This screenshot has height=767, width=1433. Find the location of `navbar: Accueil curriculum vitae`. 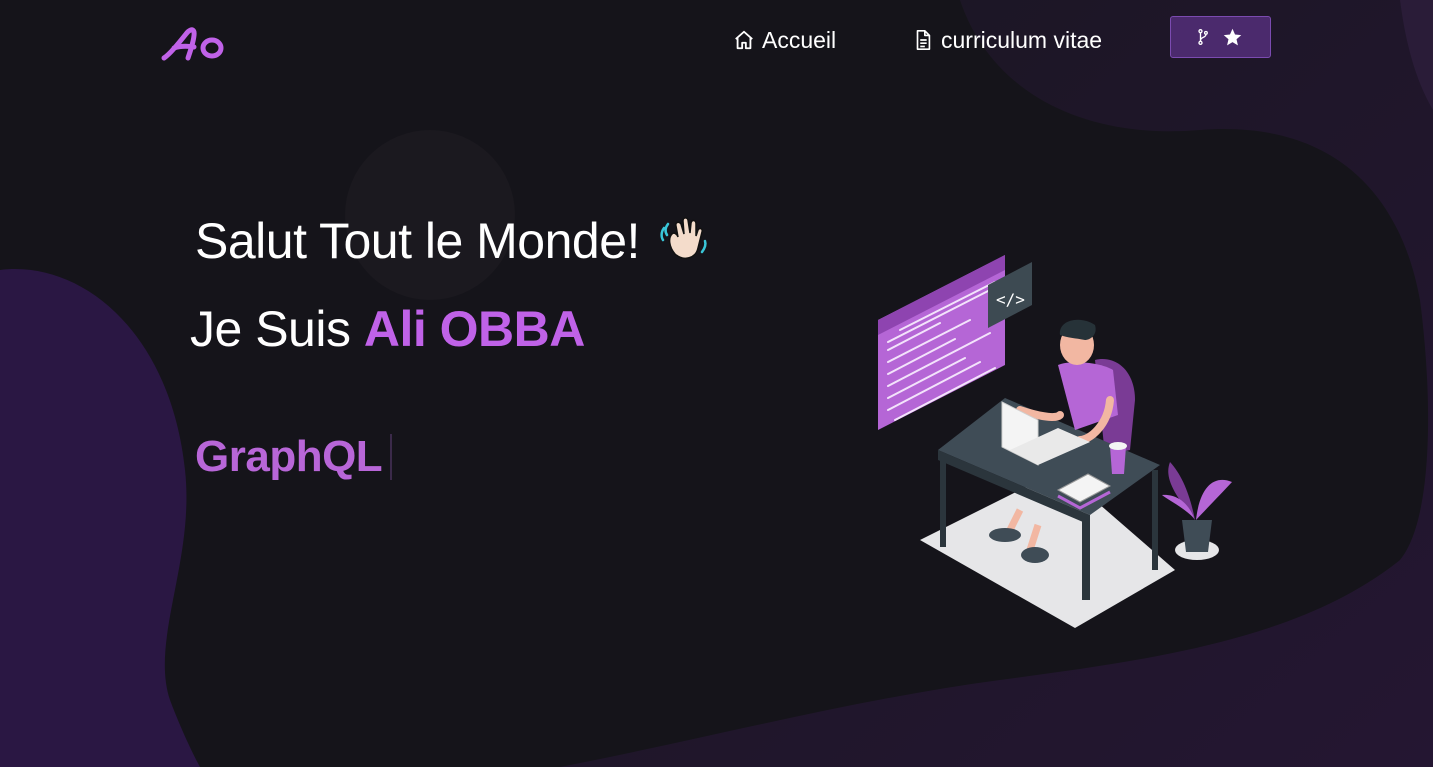

navbar: Accueil curriculum vitae is located at coordinates (716, 40).